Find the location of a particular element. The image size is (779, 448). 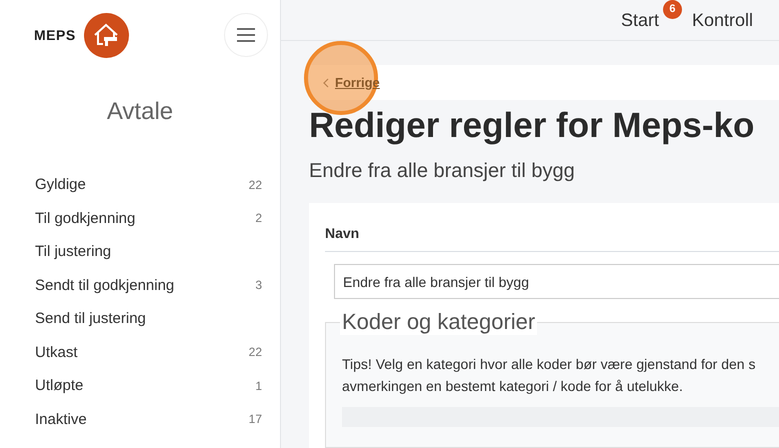

name-field: Endre fra alle bransjer til bygg is located at coordinates (556, 281).